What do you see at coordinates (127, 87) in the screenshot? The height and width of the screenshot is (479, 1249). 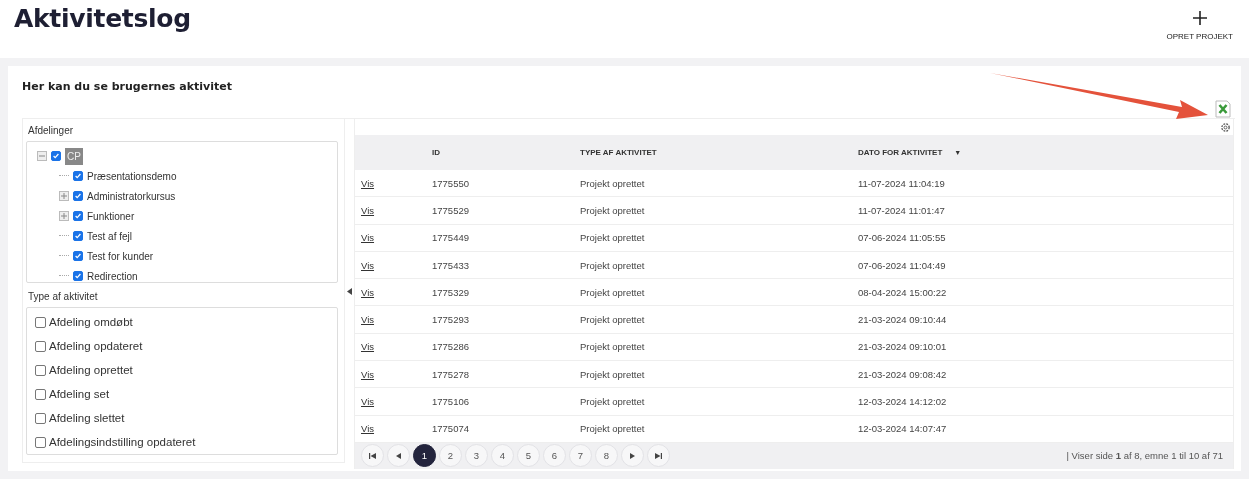 I see `description: Her kan du se brugernes aktivitet` at bounding box center [127, 87].